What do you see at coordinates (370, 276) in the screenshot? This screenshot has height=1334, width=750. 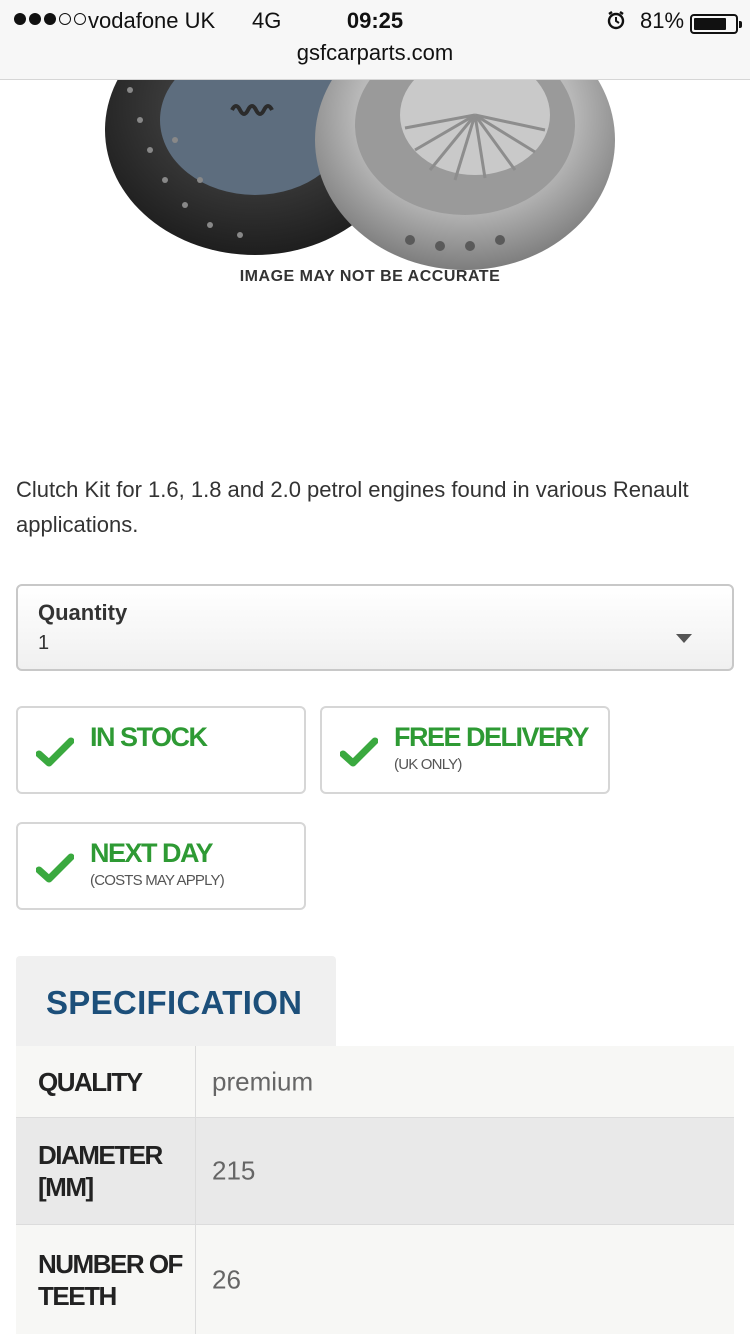 I see `image-caption: IMAGE MAY NOT BE ACCURATE` at bounding box center [370, 276].